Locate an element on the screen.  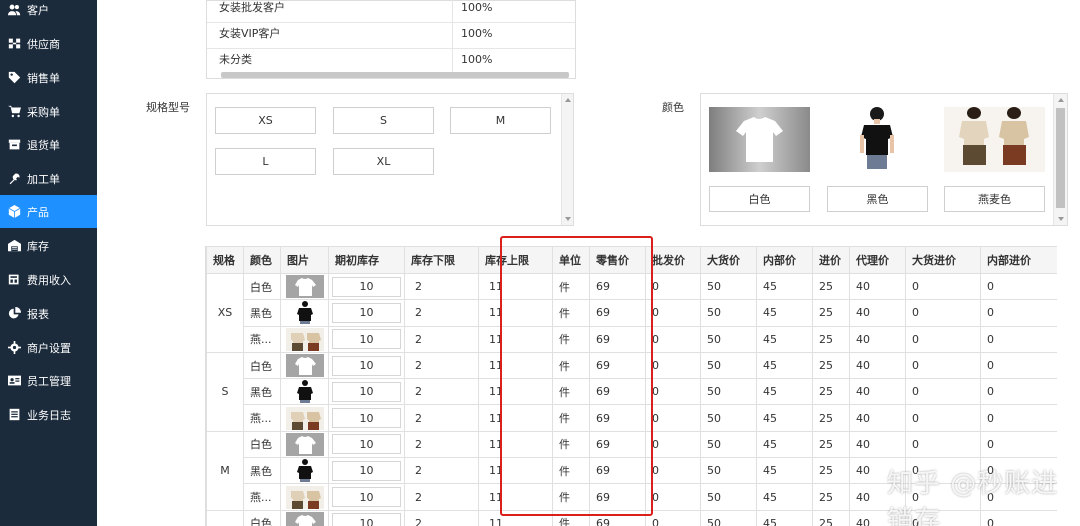
size-option-s: S is located at coordinates (383, 120).